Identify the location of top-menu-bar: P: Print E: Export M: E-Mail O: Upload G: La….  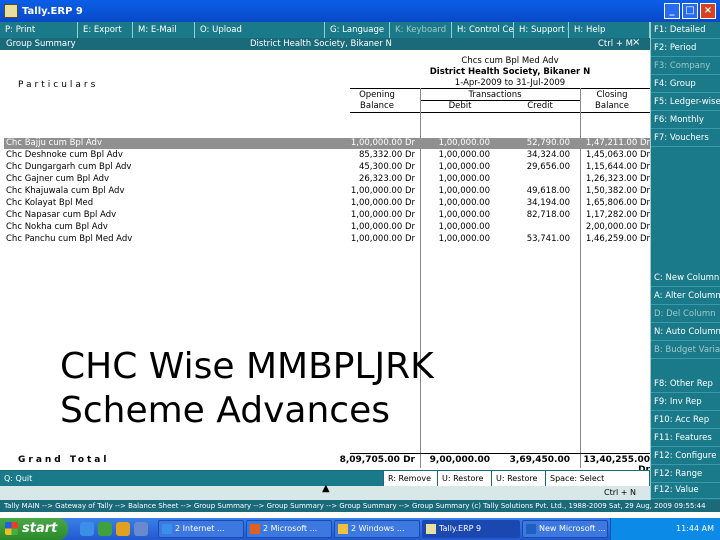
(325, 30).